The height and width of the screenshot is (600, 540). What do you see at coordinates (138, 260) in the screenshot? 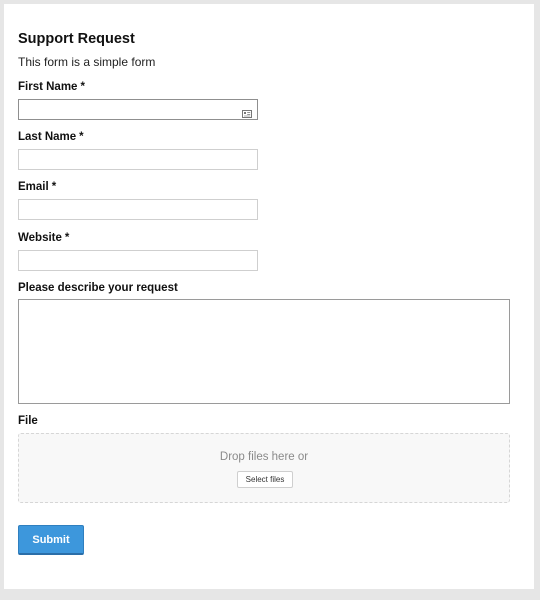
I see `website-field` at bounding box center [138, 260].